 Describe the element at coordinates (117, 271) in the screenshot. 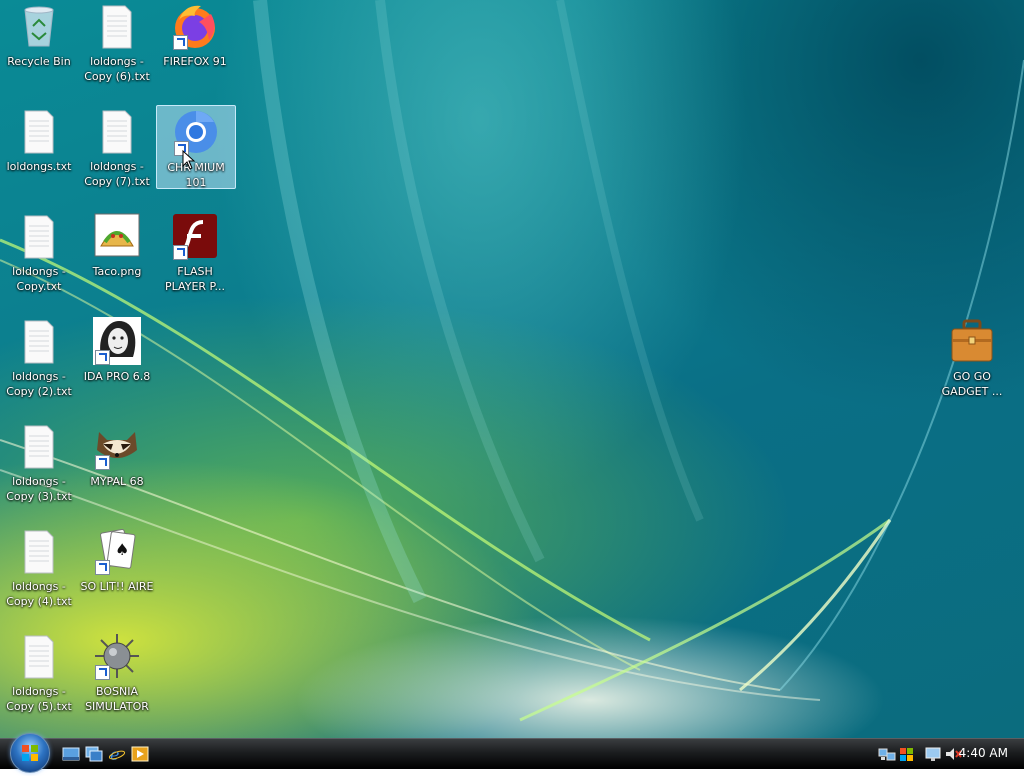

I see `desktop-icon-label: Taco.png` at that location.